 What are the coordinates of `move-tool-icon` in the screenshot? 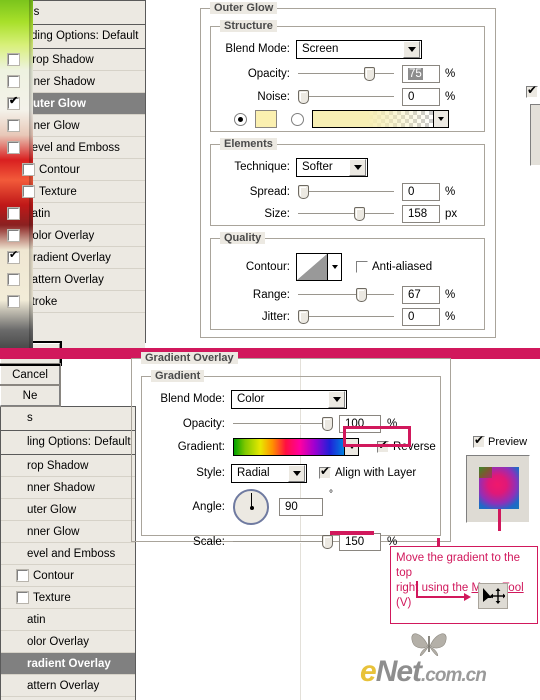 It's located at (493, 596).